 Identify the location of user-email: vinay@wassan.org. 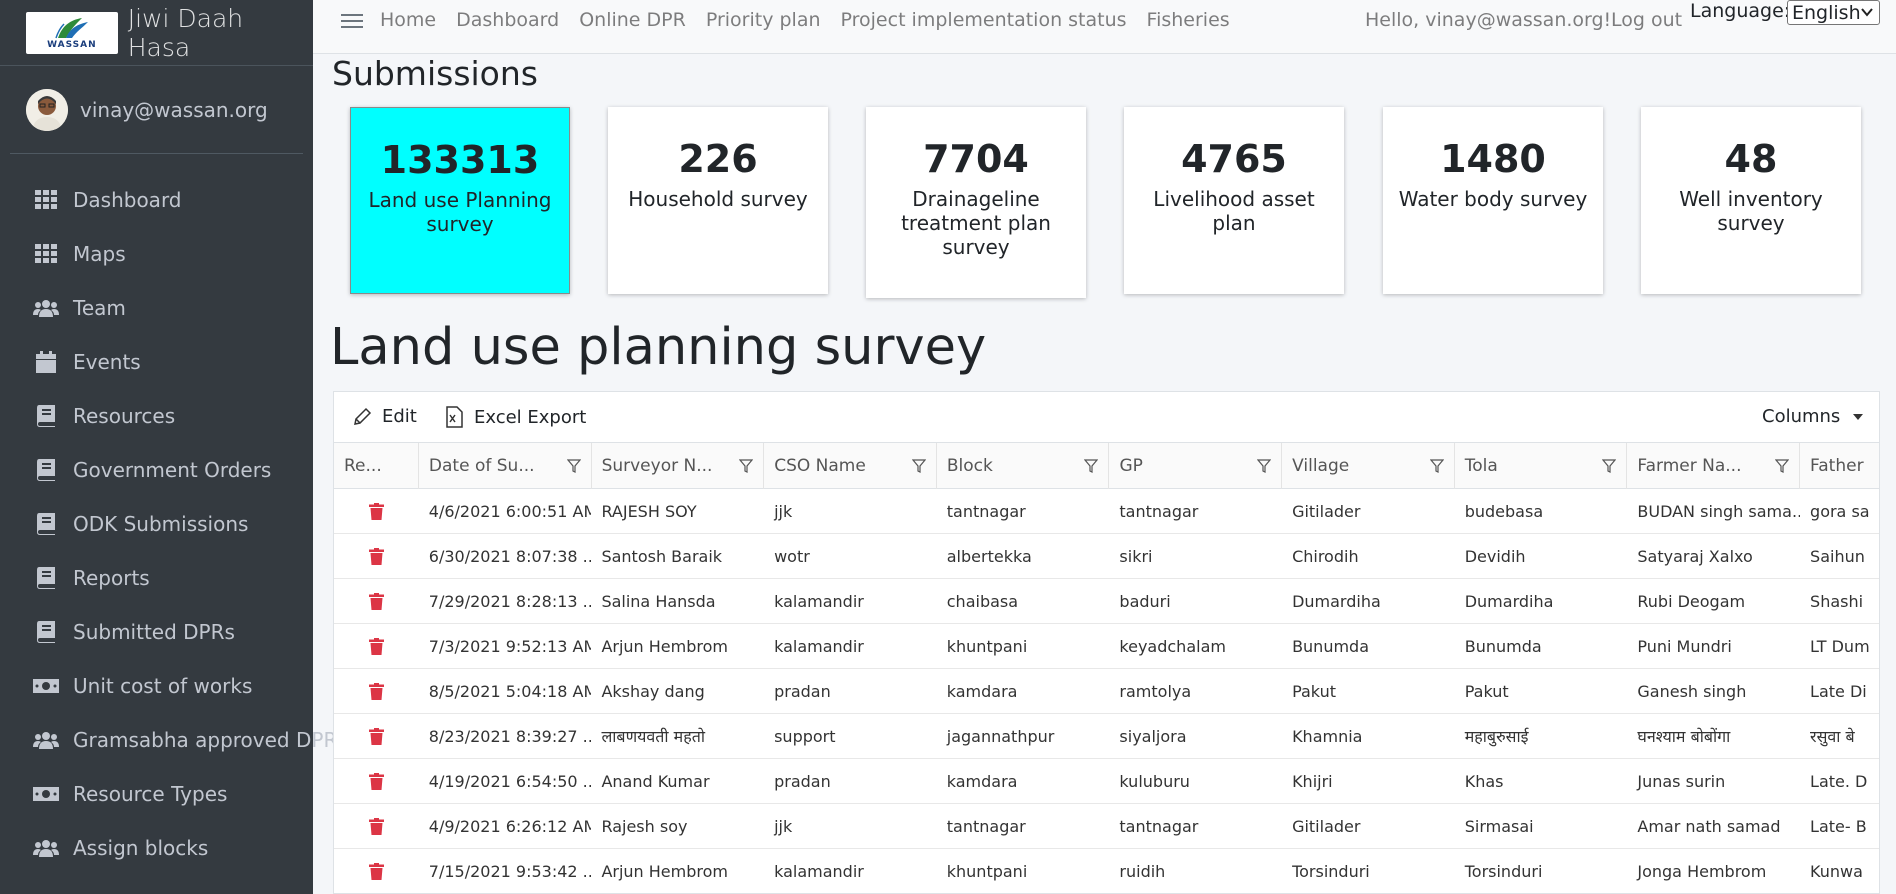
(174, 109).